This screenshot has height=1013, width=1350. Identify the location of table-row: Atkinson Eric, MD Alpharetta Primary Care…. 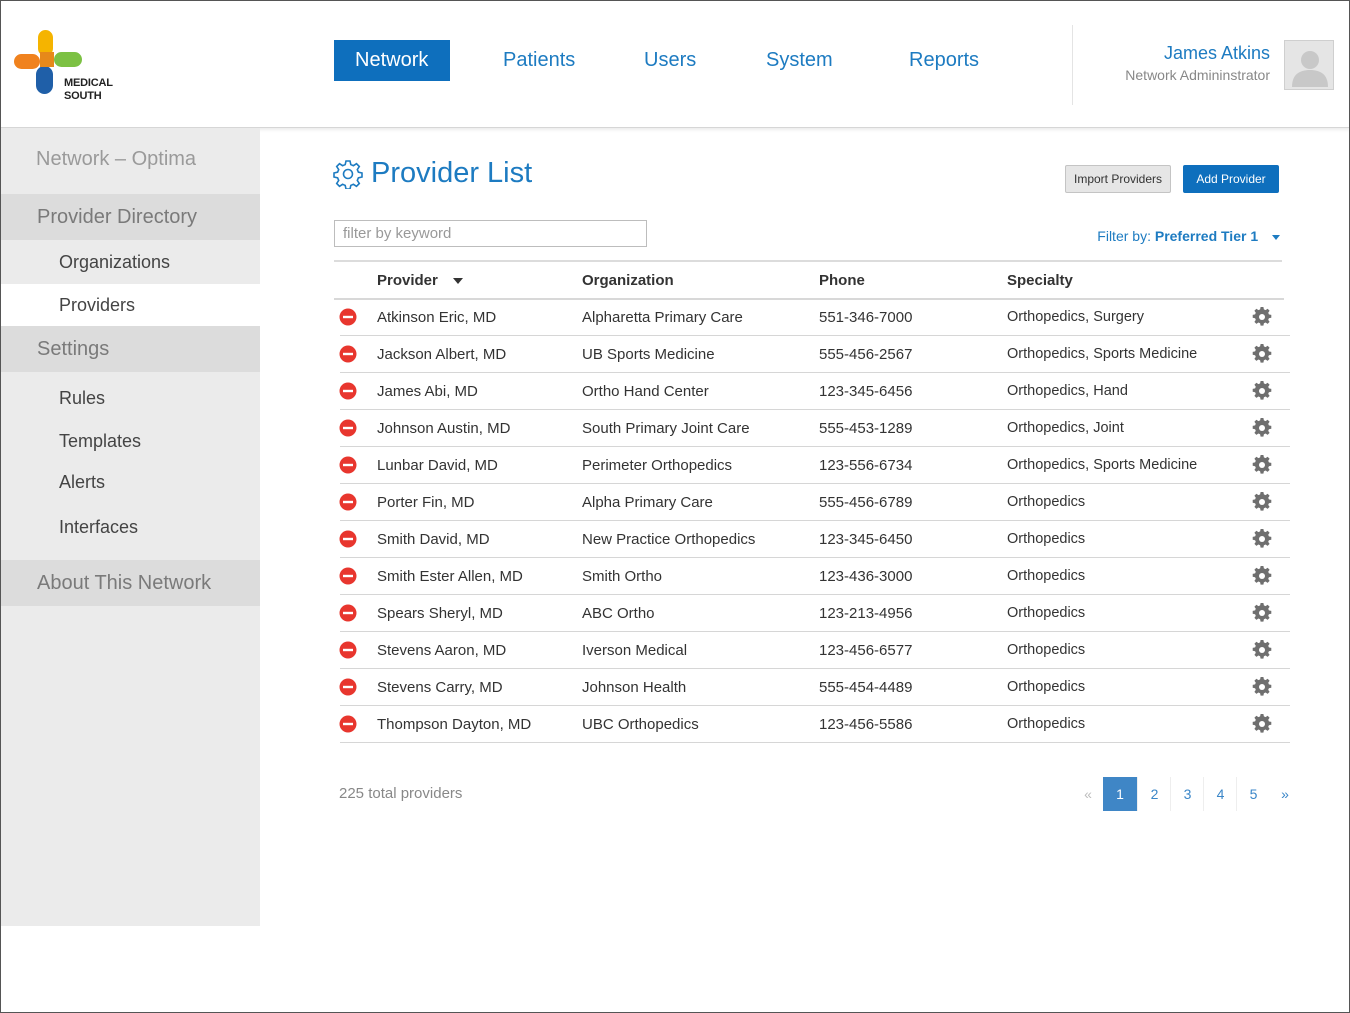
(812, 317).